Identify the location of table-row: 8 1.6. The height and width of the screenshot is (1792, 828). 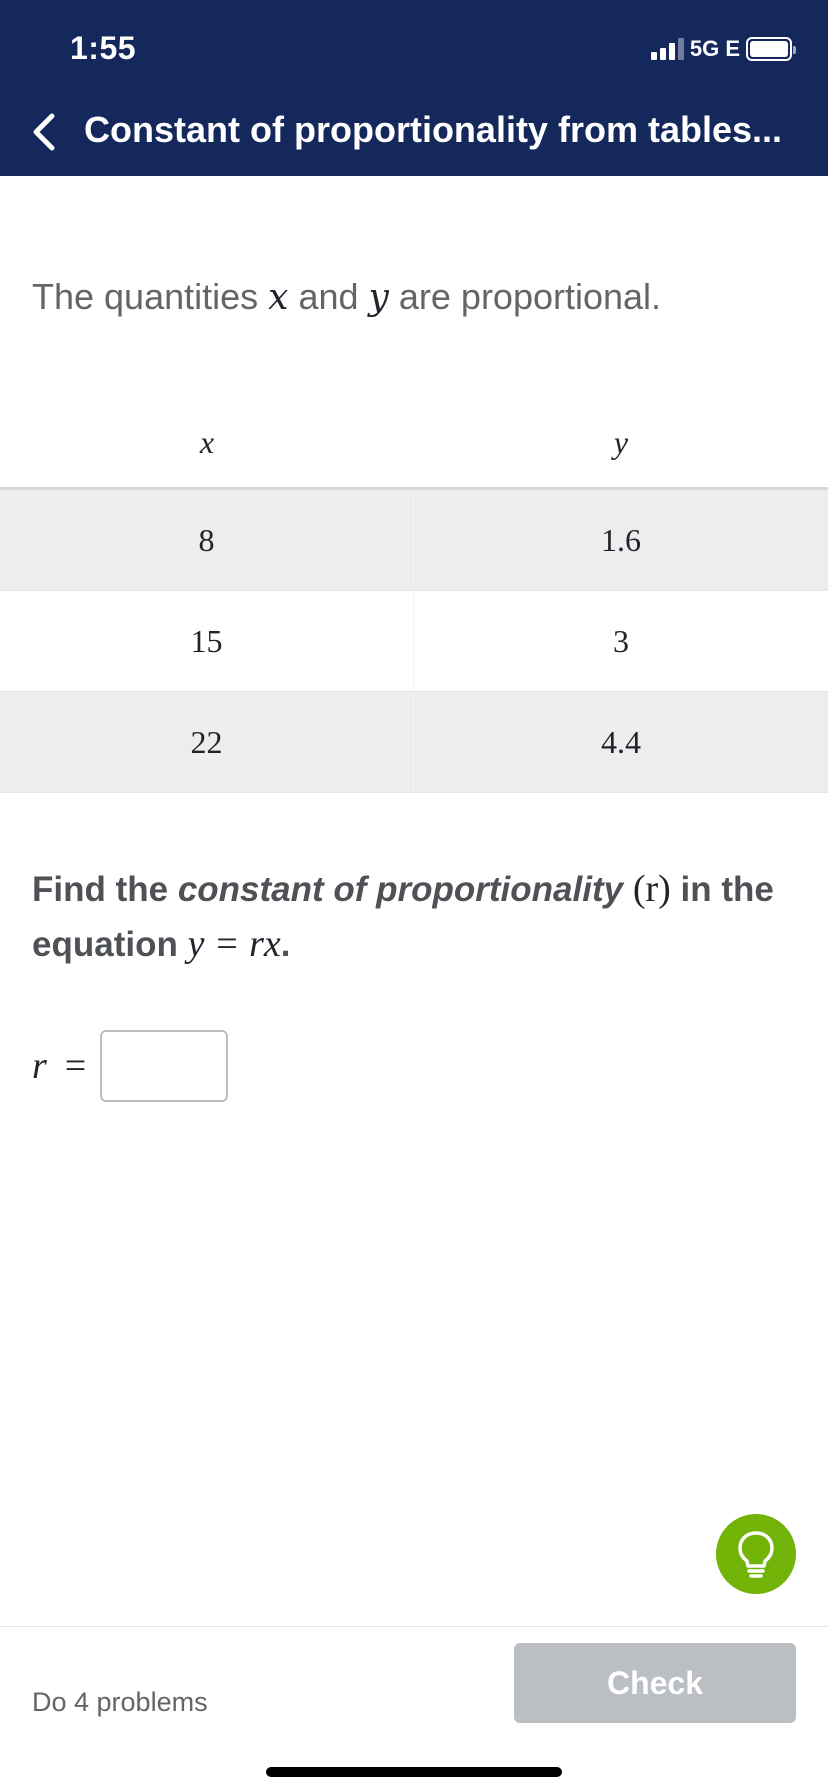
(414, 540).